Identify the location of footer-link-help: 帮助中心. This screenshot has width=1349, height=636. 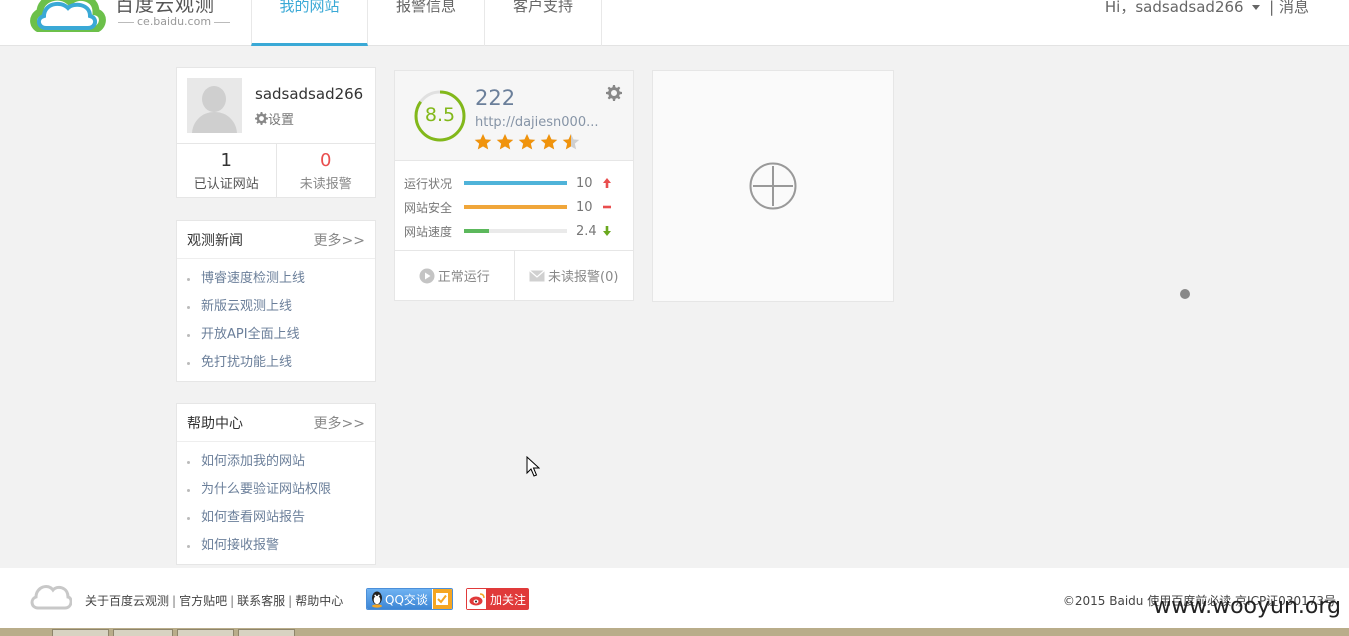
(319, 601).